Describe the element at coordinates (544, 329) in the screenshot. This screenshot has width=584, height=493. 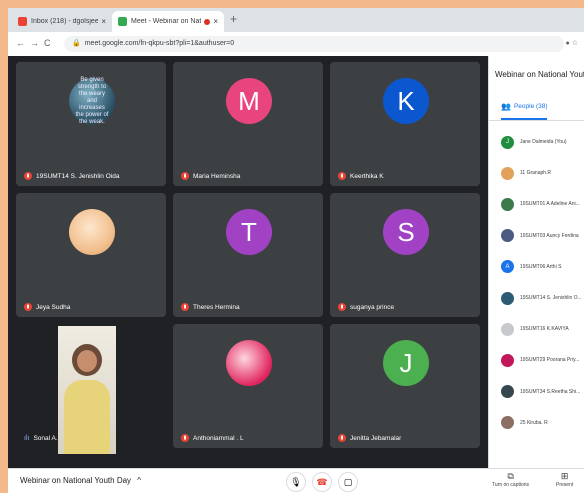
I see `participant-name: 19SUMT16 K.KAVIYA` at that location.